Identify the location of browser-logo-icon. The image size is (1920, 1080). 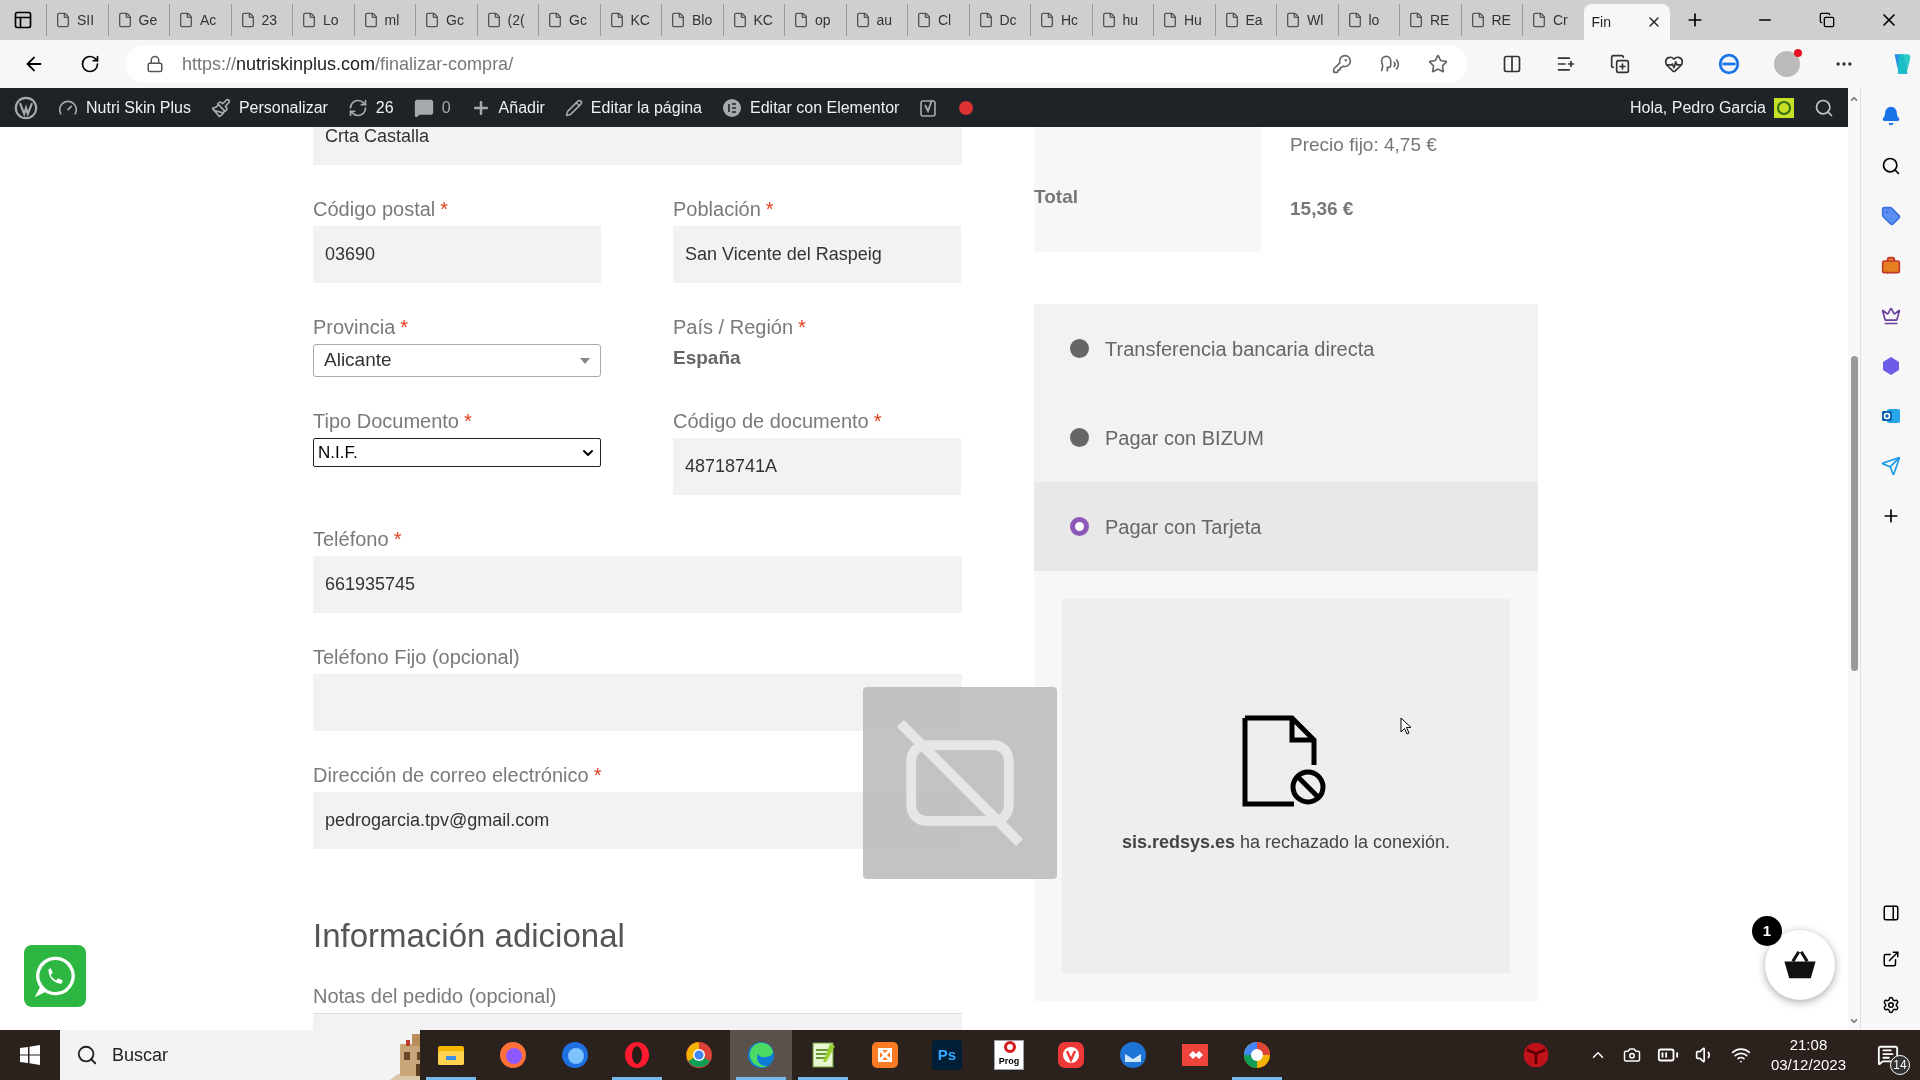
(1729, 64).